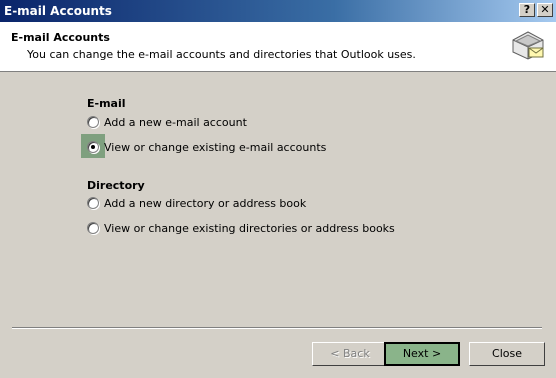  What do you see at coordinates (93, 122) in the screenshot?
I see `add-email-account-radio` at bounding box center [93, 122].